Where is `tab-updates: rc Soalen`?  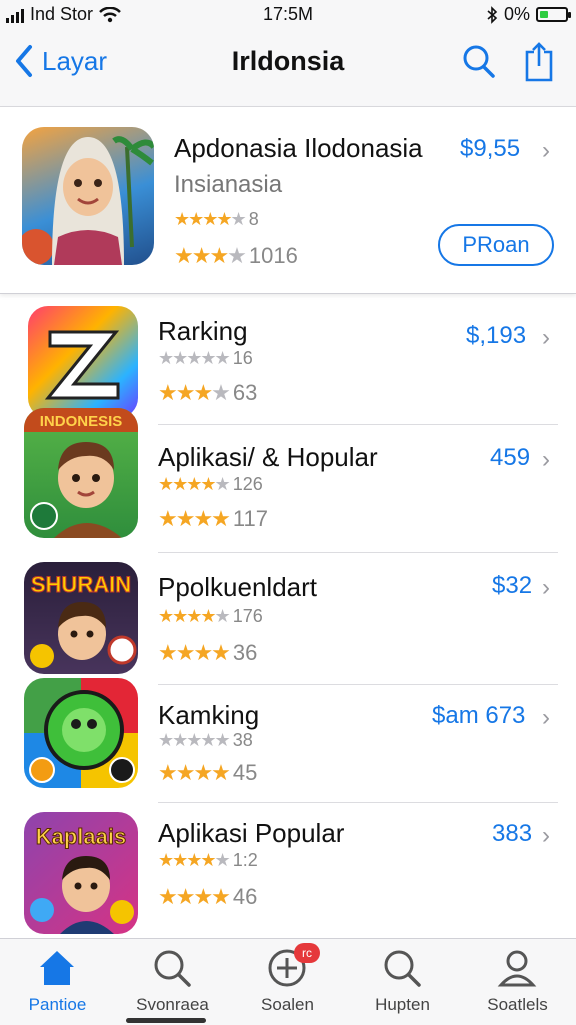 tab-updates: rc Soalen is located at coordinates (287, 982).